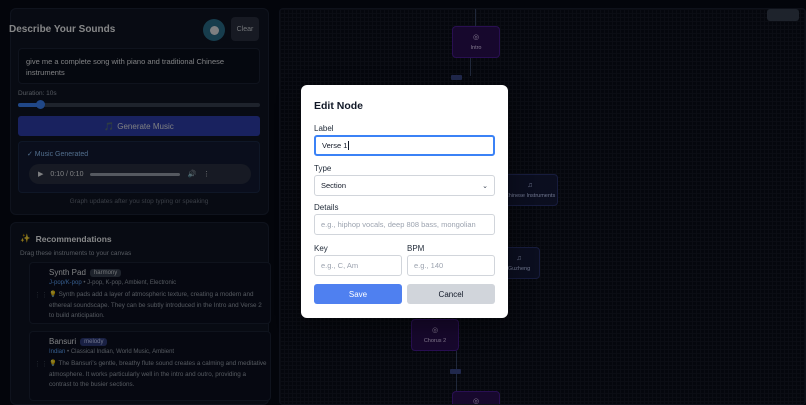 This screenshot has height=405, width=806. I want to click on chevron-down-icon: ⌄, so click(485, 186).